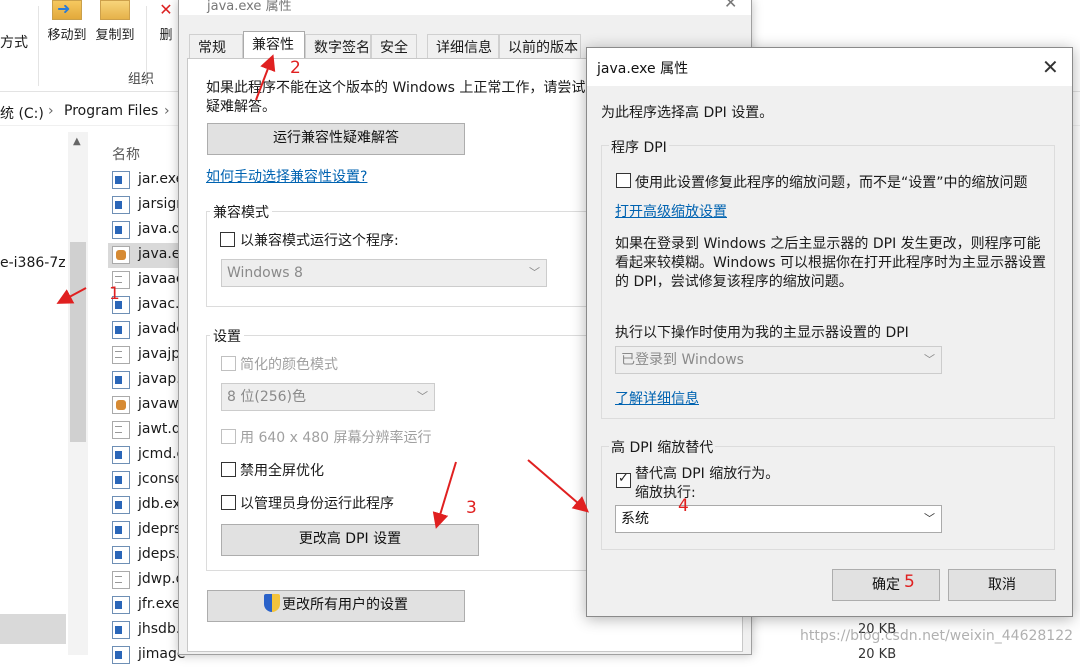 The image size is (1080, 668). Describe the element at coordinates (228, 436) in the screenshot. I see `res-640-checkbox` at that location.